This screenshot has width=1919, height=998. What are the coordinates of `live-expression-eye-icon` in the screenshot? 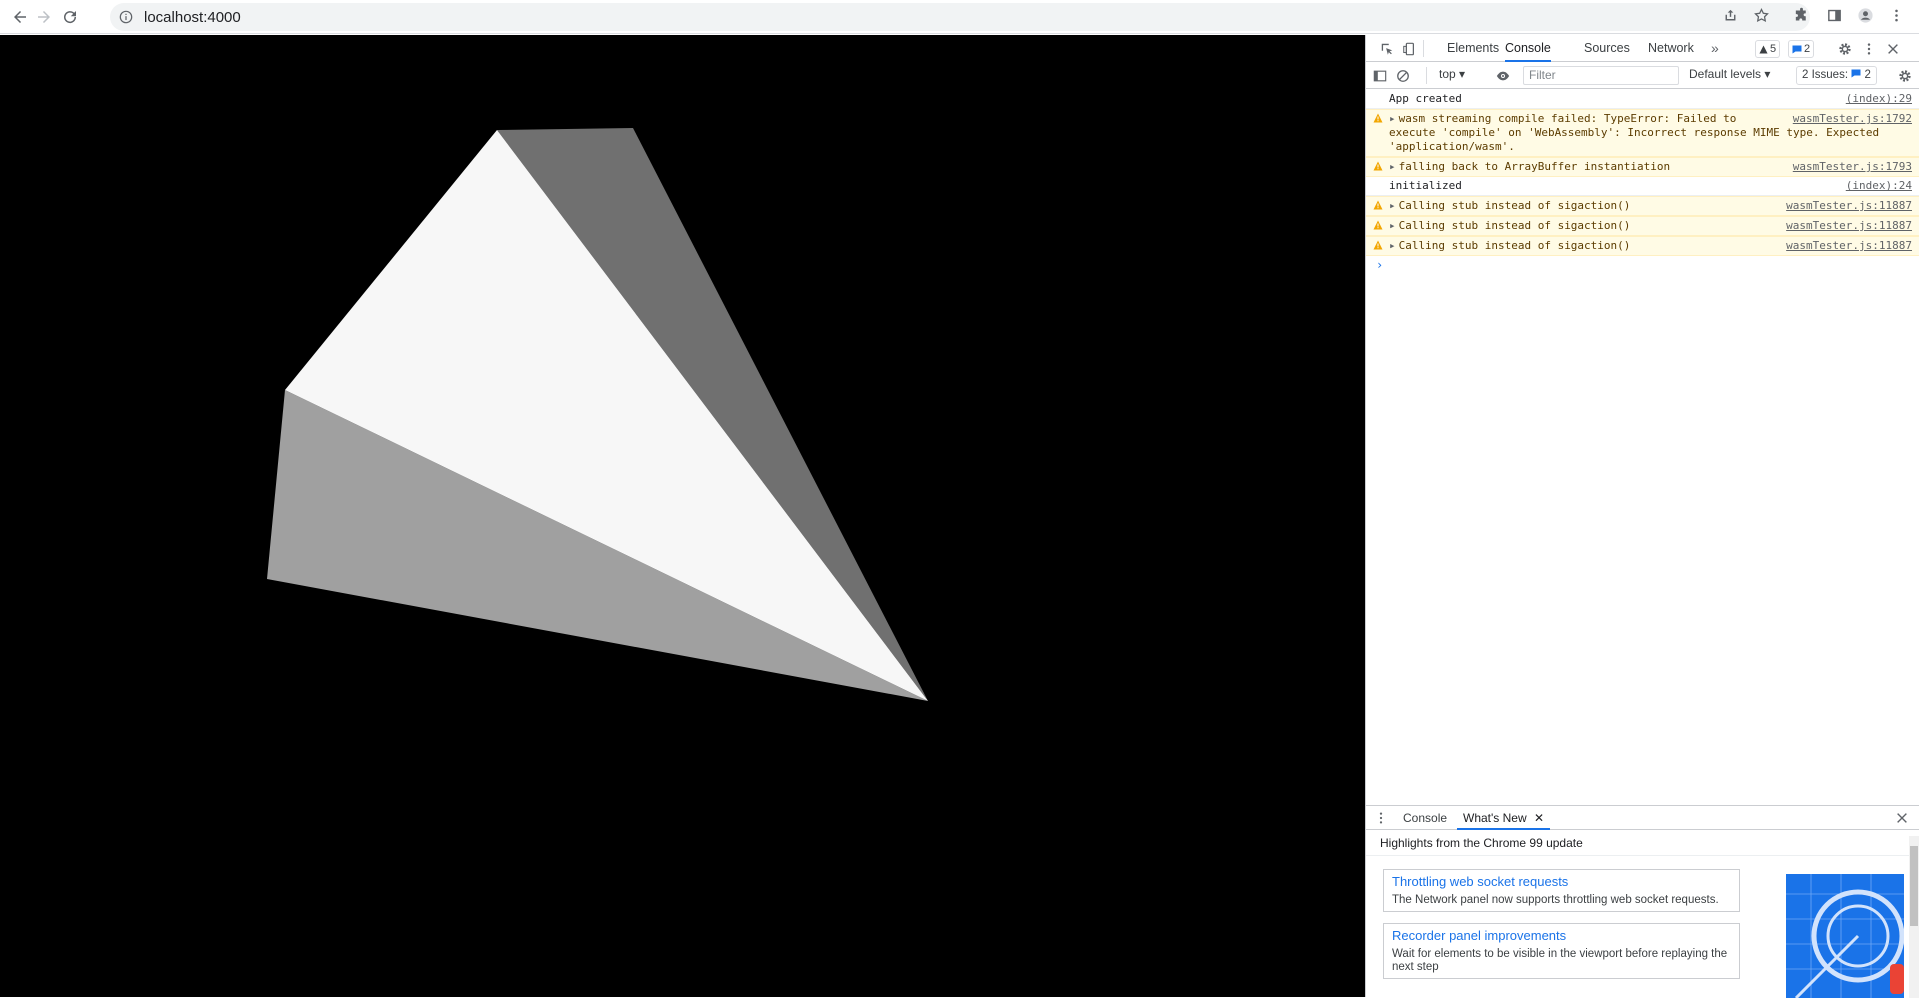 It's located at (1503, 76).